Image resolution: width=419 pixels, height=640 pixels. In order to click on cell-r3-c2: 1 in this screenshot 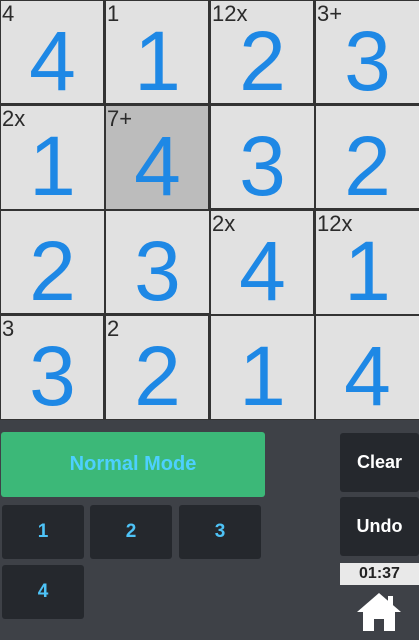, I will do `click(262, 369)`.